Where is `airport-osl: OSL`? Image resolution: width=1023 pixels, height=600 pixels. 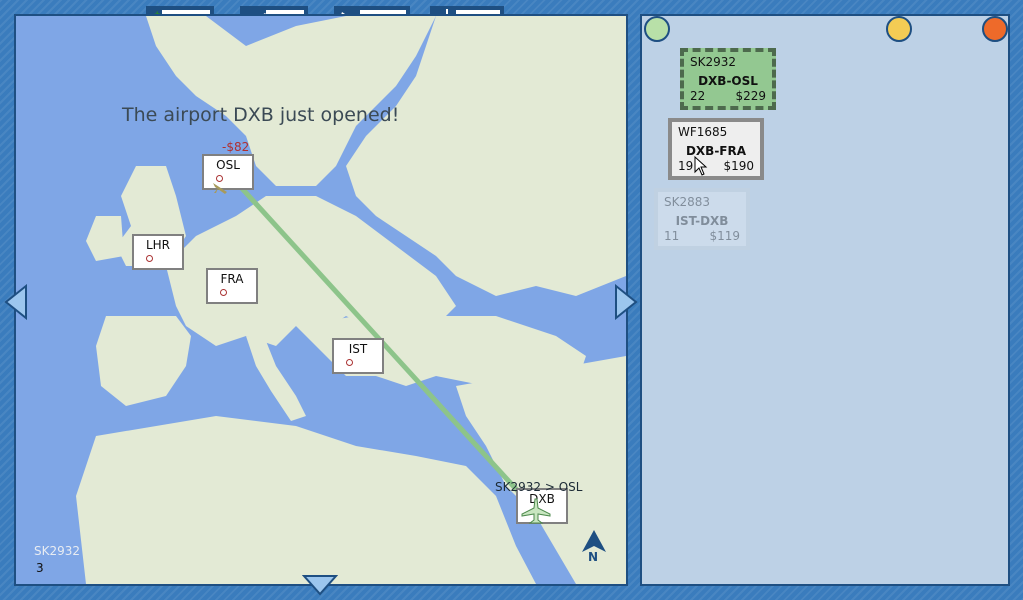
airport-osl: OSL is located at coordinates (228, 172).